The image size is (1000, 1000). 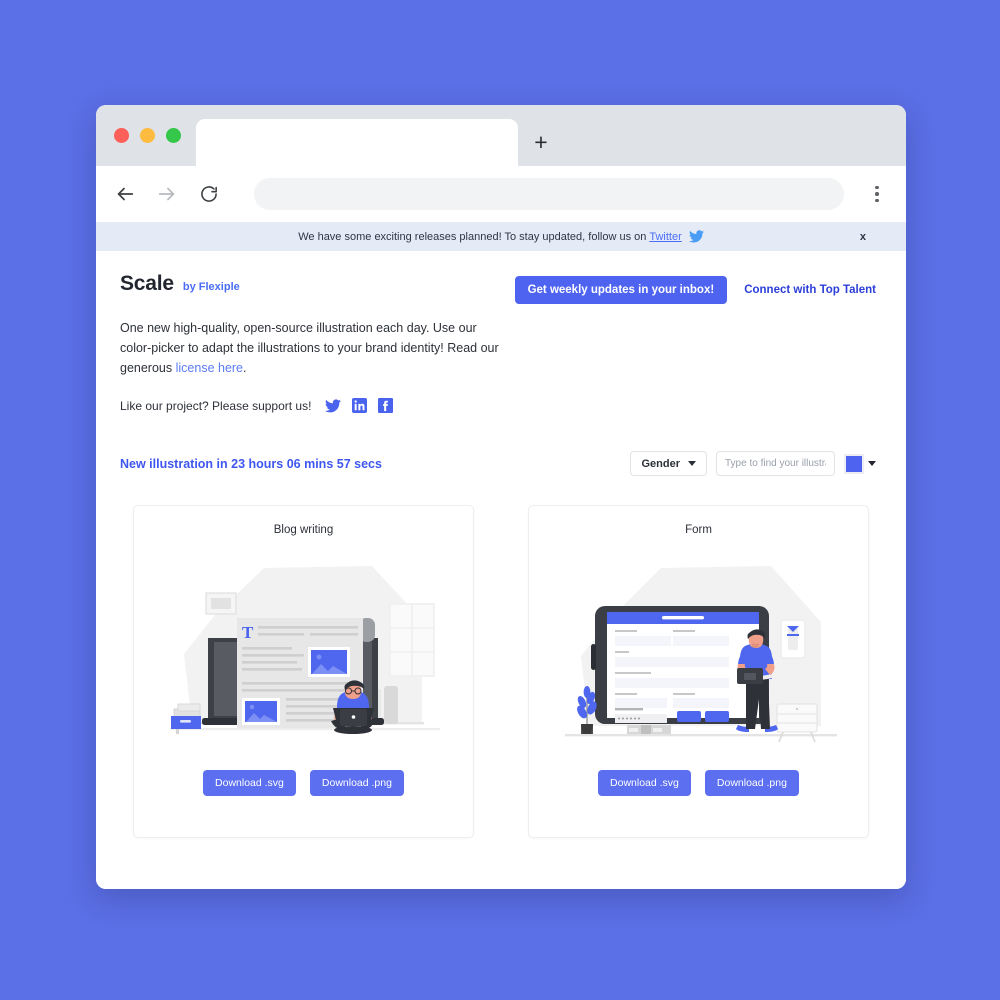 I want to click on support-text: Like our project? Please support us!, so click(x=216, y=405).